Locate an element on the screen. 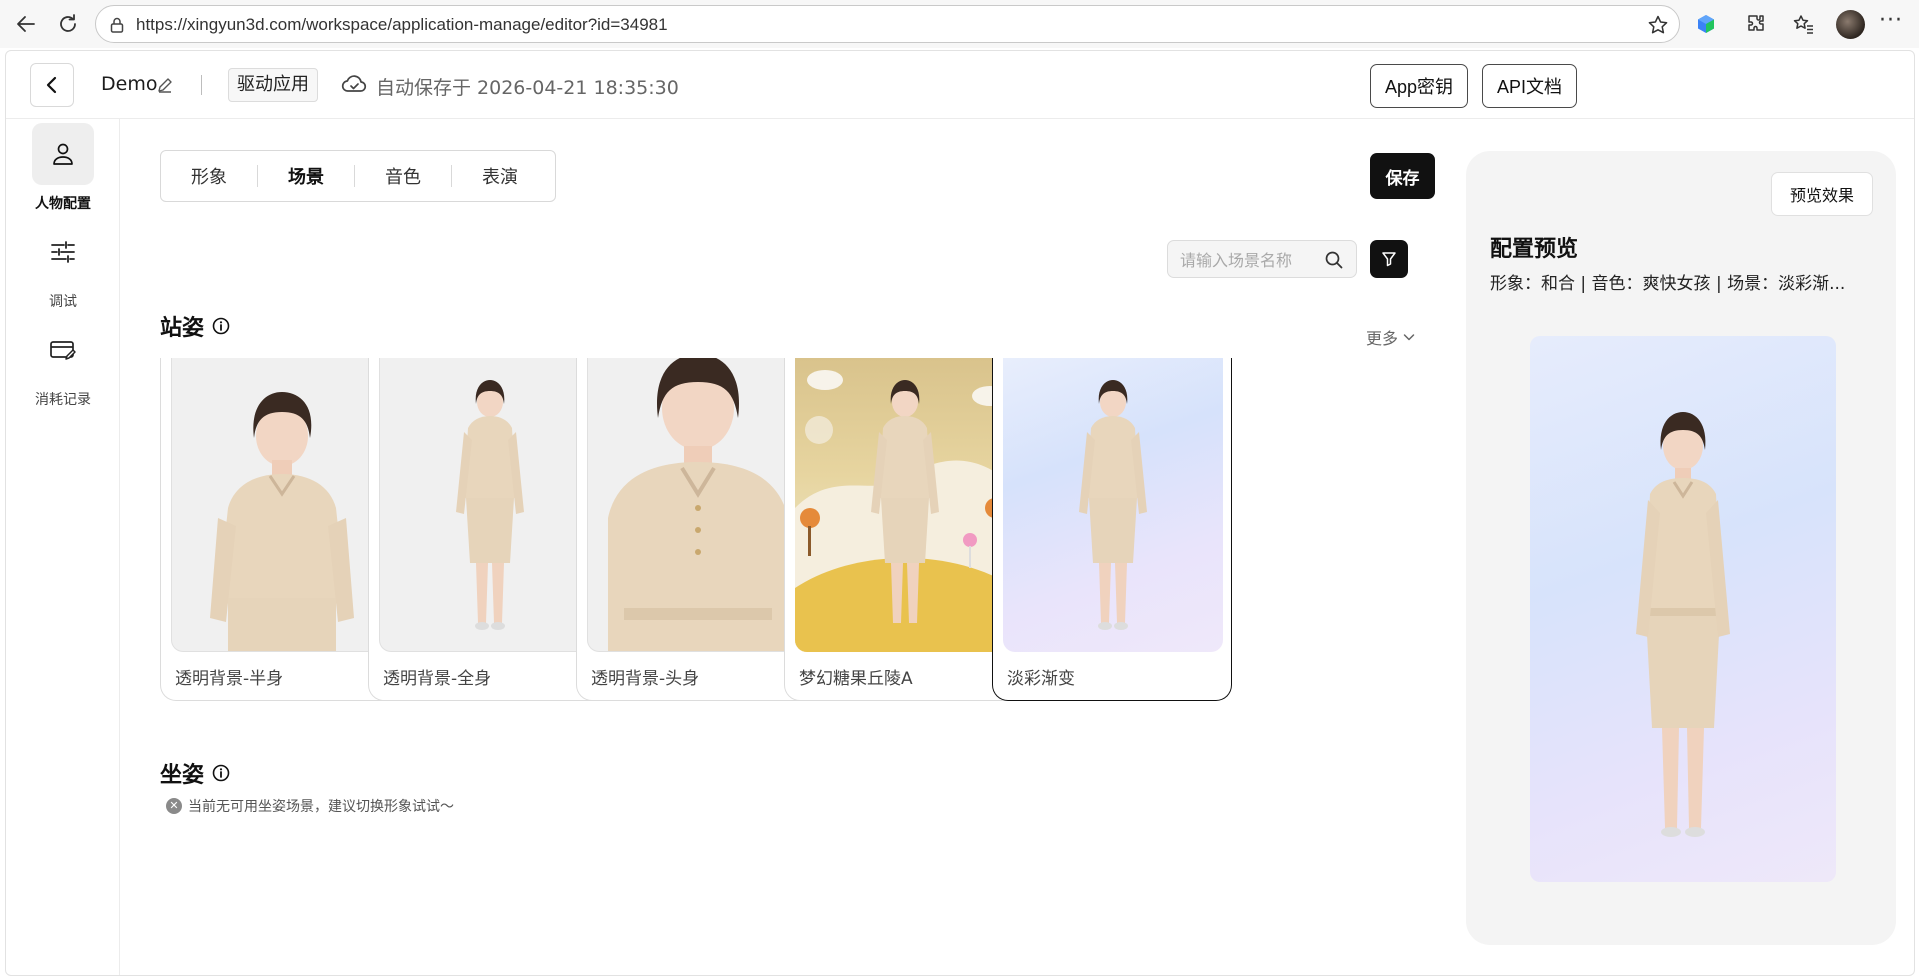 This screenshot has width=1919, height=976. sidebar-item-debug: 调试 is located at coordinates (63, 266).